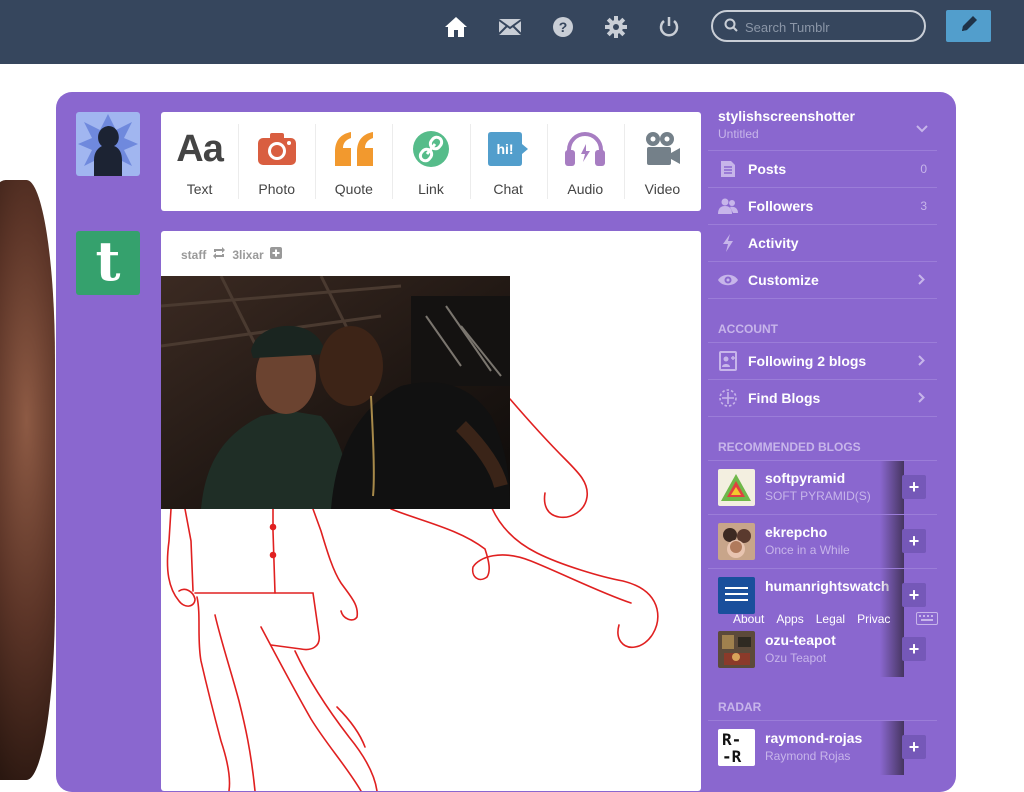 The width and height of the screenshot is (1024, 792). What do you see at coordinates (732, 748) in the screenshot?
I see `avatar-text: R- -R` at bounding box center [732, 748].